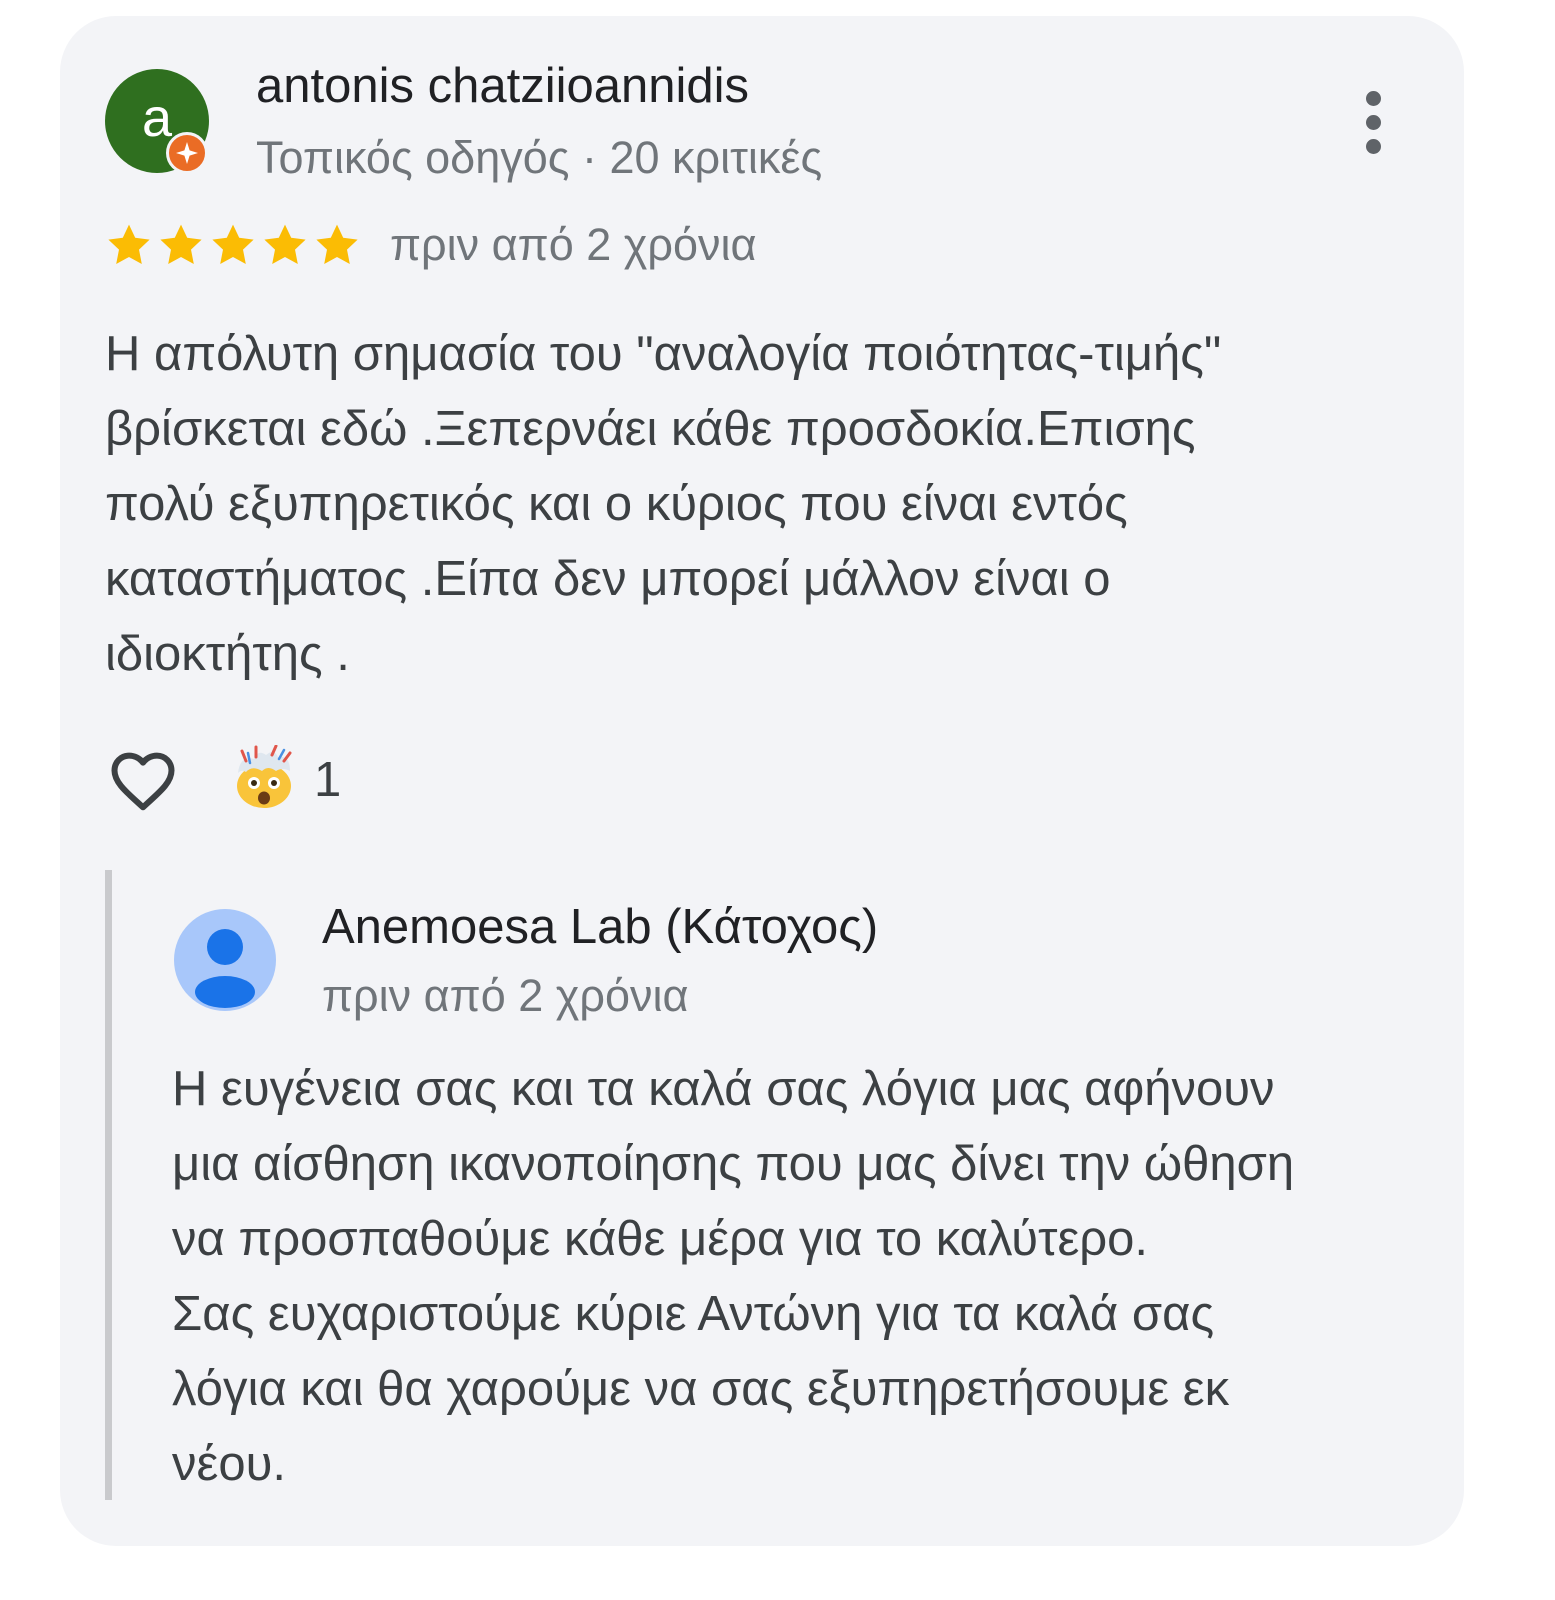 This screenshot has width=1555, height=1600. What do you see at coordinates (600, 927) in the screenshot?
I see `owner-name: Anemoesa Lab (Κάτοχος)` at bounding box center [600, 927].